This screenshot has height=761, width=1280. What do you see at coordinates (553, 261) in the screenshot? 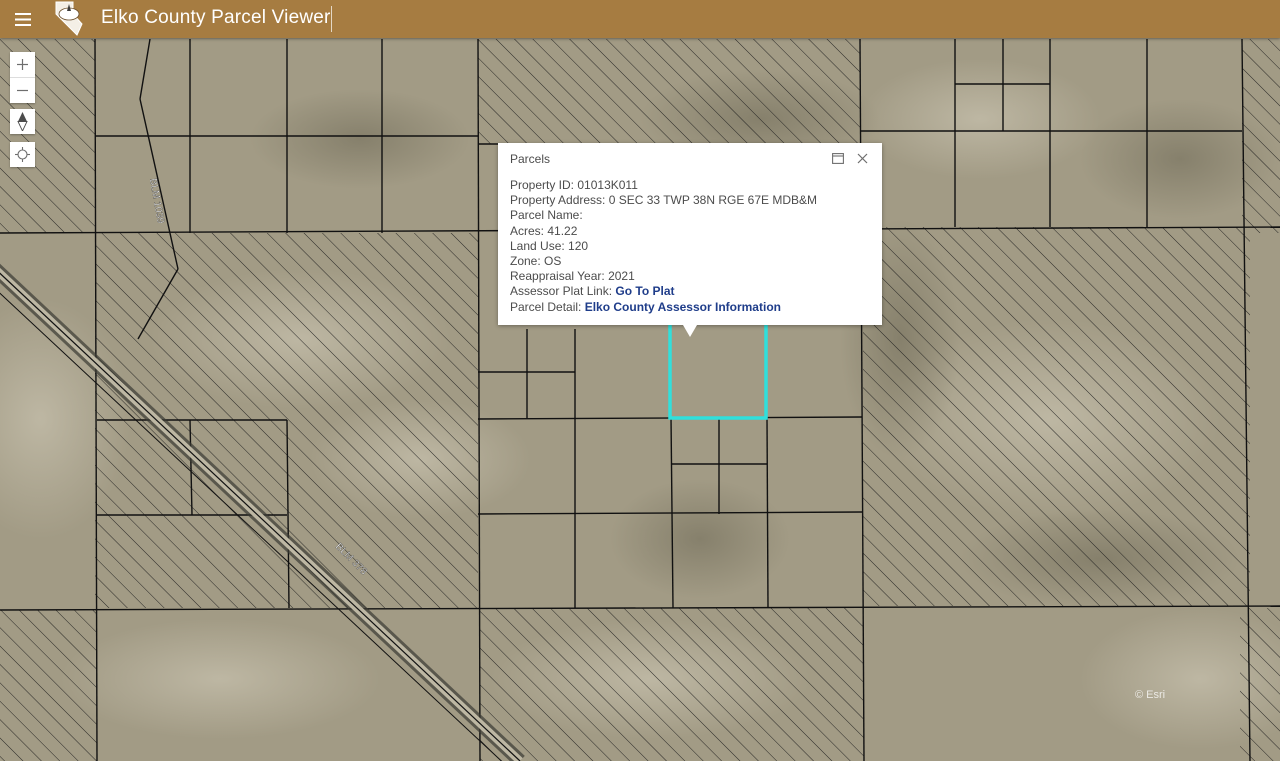
I see `field-value: OS` at bounding box center [553, 261].